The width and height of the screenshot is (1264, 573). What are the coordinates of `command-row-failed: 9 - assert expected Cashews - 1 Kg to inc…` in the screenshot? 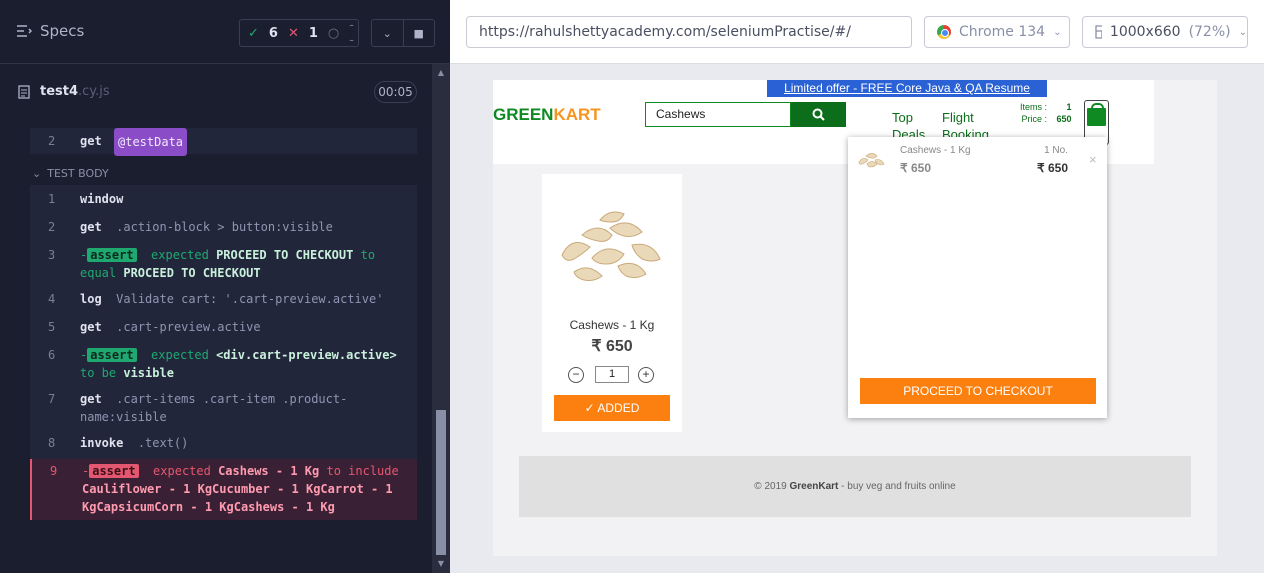 It's located at (223, 489).